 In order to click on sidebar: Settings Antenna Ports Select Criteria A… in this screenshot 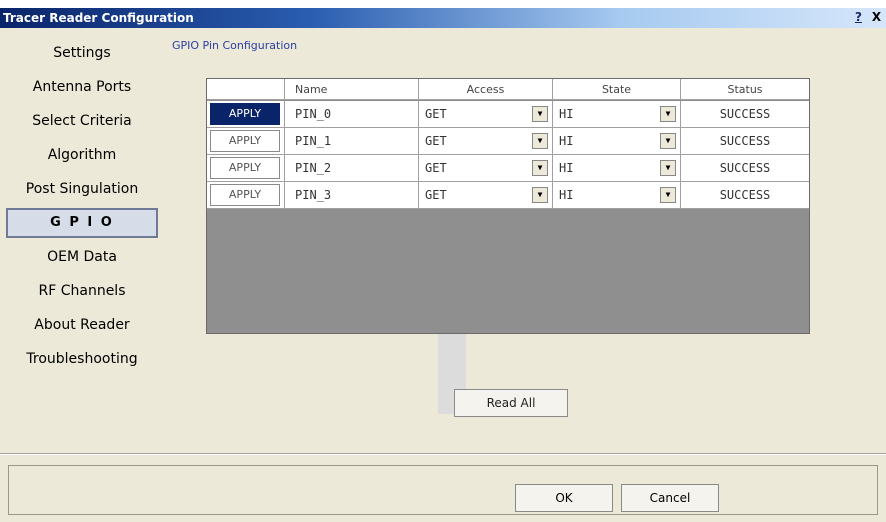, I will do `click(82, 240)`.